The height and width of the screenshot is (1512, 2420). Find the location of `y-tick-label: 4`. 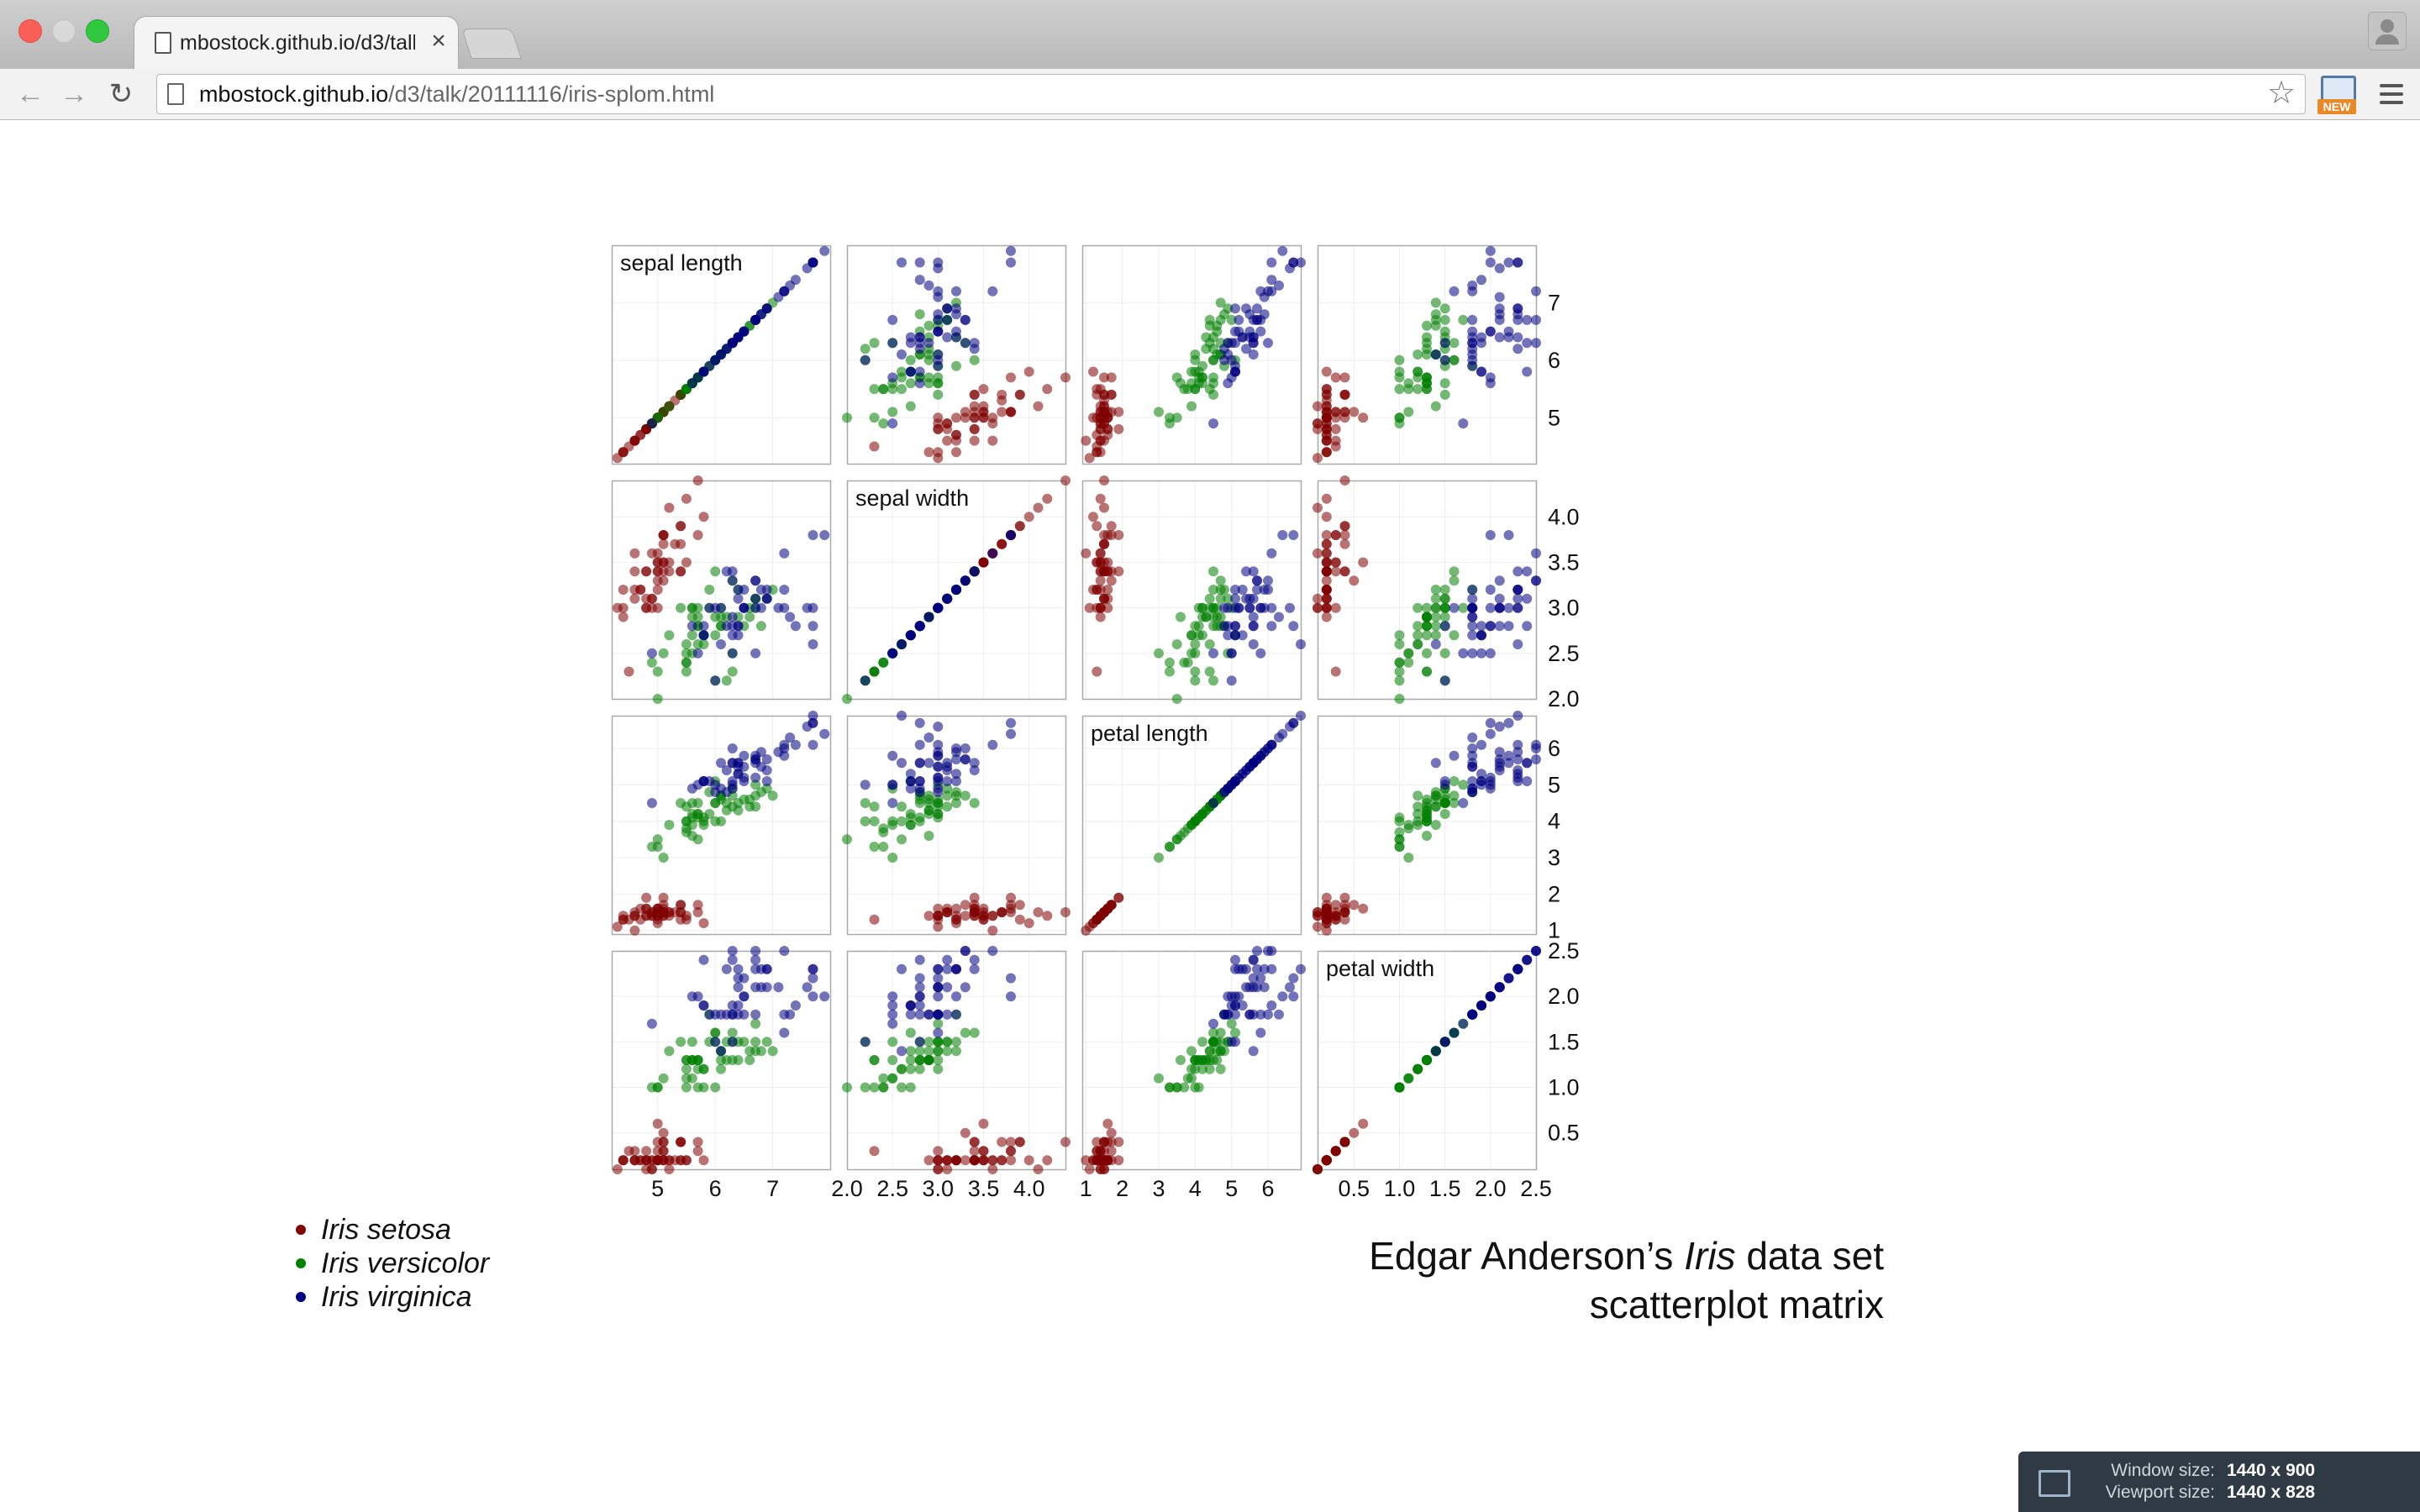

y-tick-label: 4 is located at coordinates (1554, 821).